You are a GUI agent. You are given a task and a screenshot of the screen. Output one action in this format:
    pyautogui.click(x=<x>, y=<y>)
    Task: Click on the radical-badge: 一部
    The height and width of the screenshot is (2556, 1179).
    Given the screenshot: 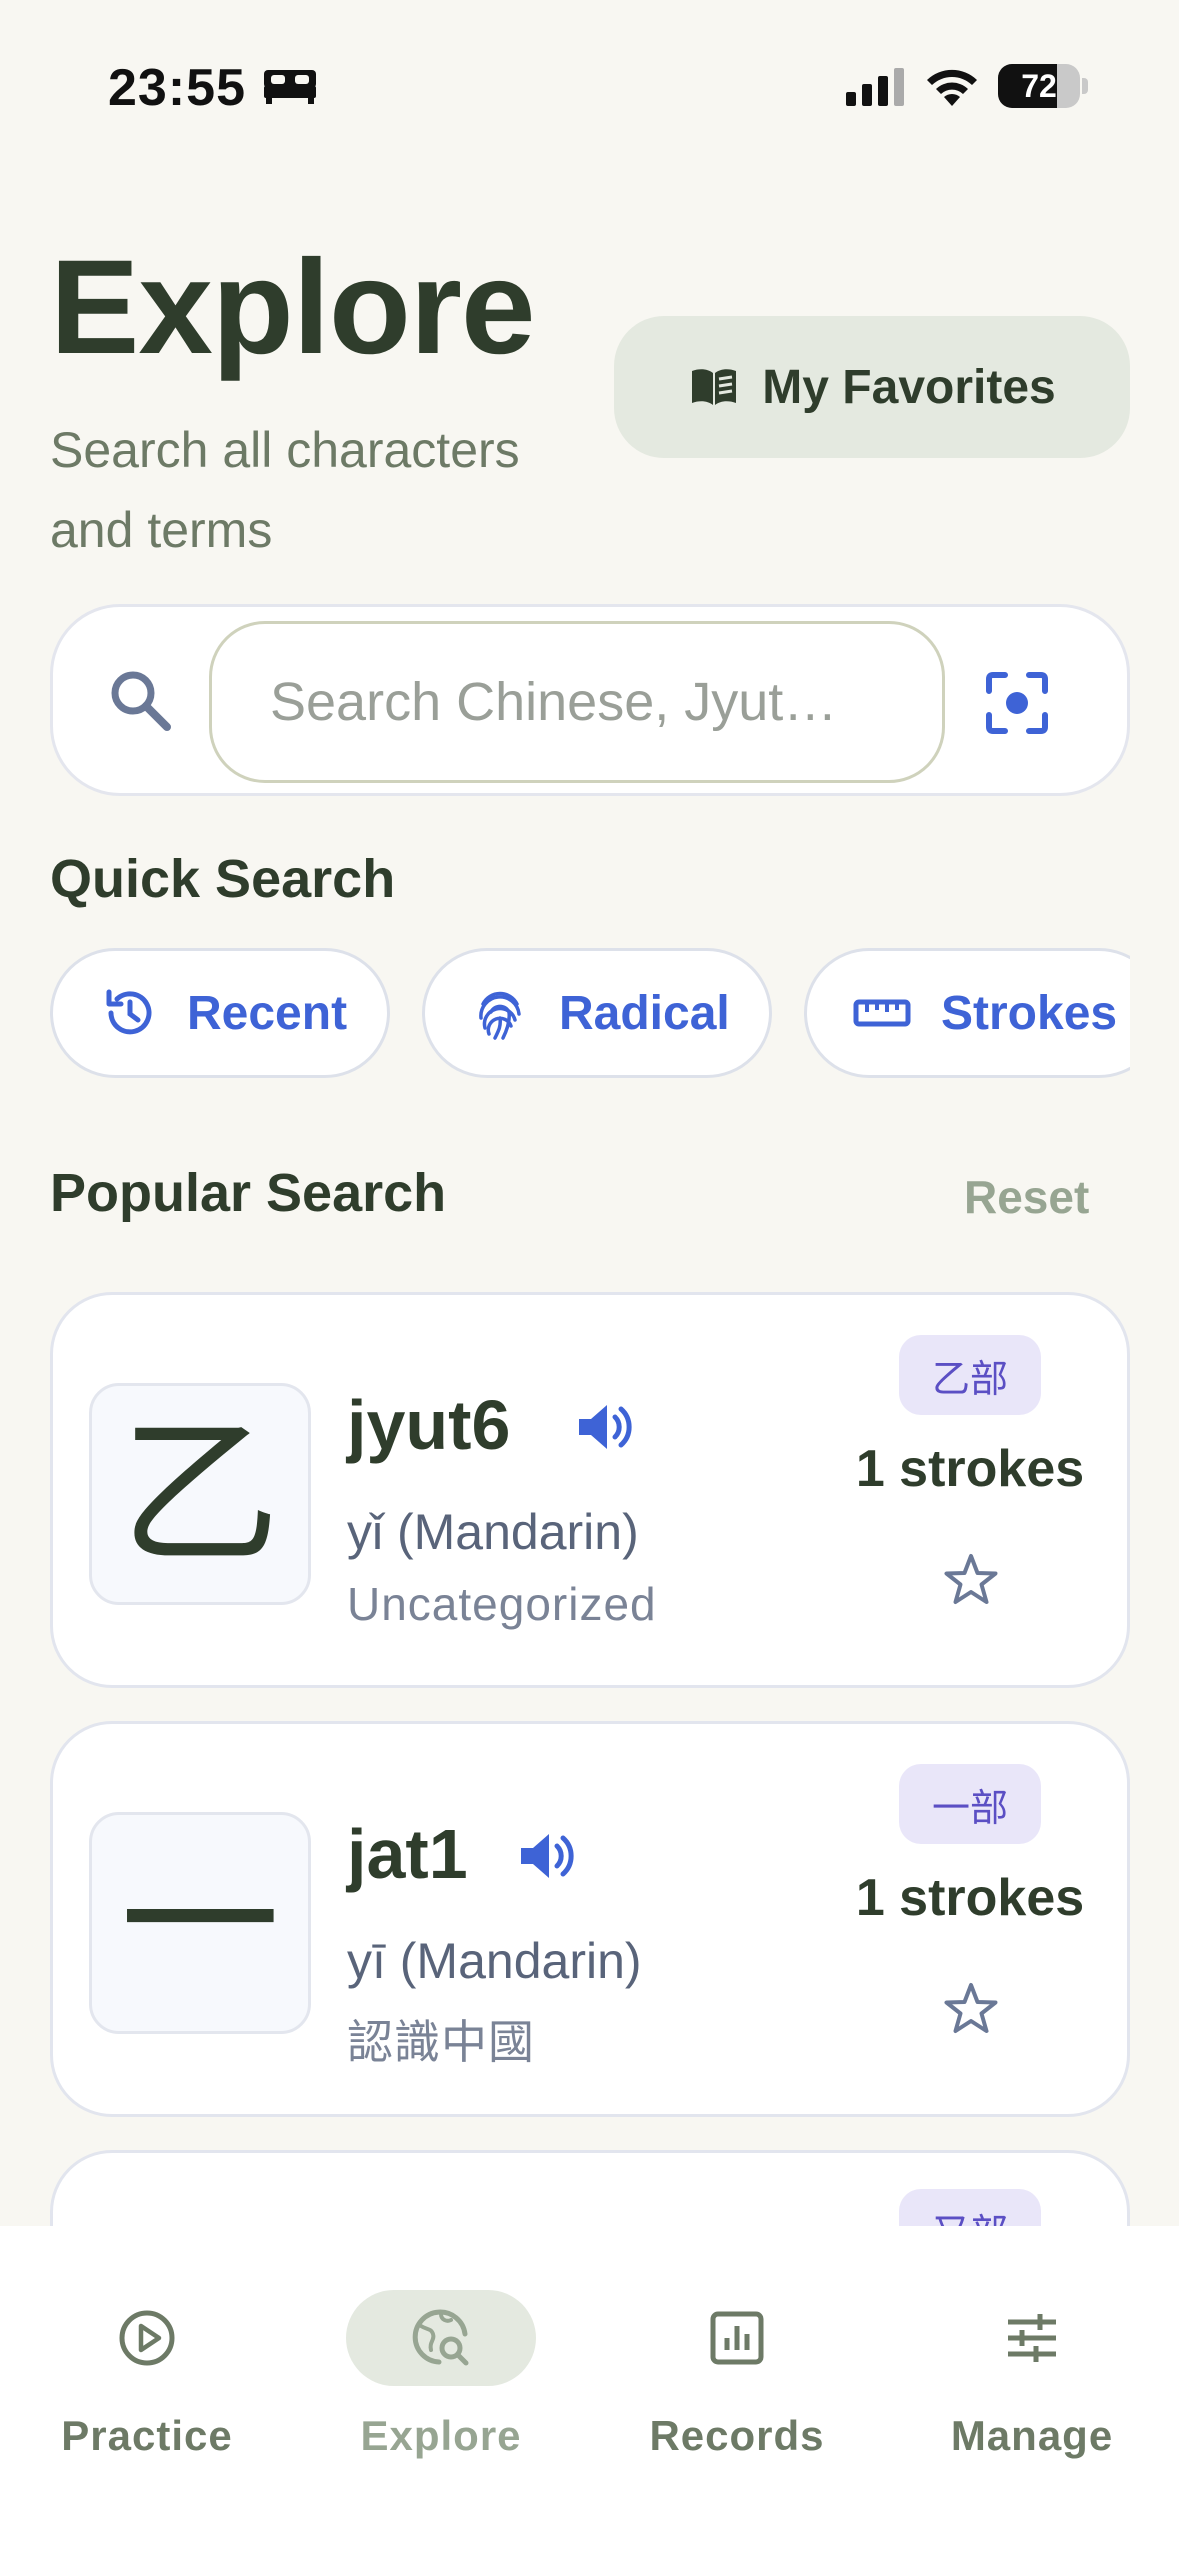 What is the action you would take?
    pyautogui.click(x=970, y=1804)
    